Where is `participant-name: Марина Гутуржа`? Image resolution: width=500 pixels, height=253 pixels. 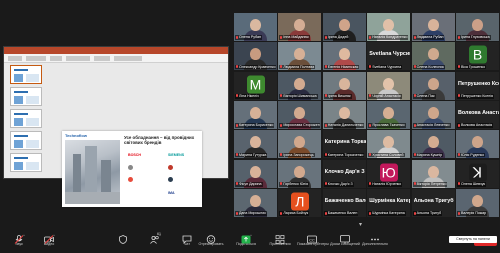 participant-name: Марина Гутуржа is located at coordinates (253, 154).